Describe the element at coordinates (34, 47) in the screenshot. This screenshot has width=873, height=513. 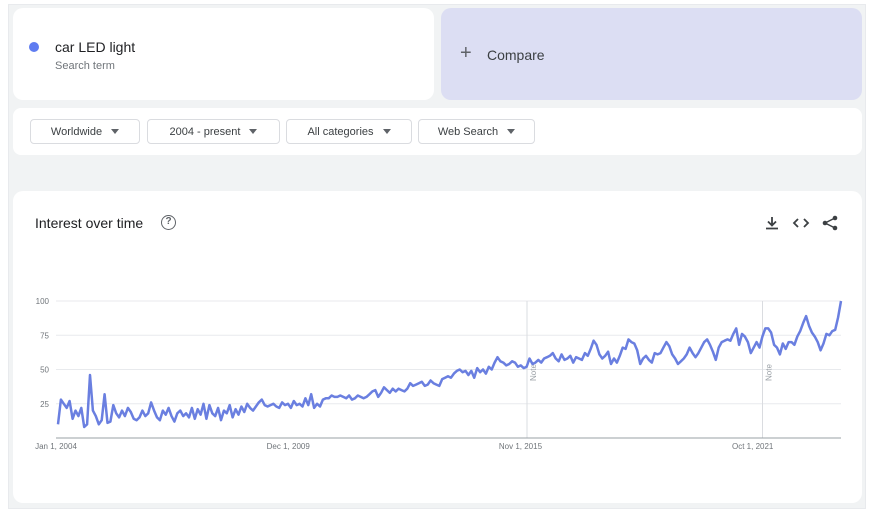
I see `series-color-dot` at that location.